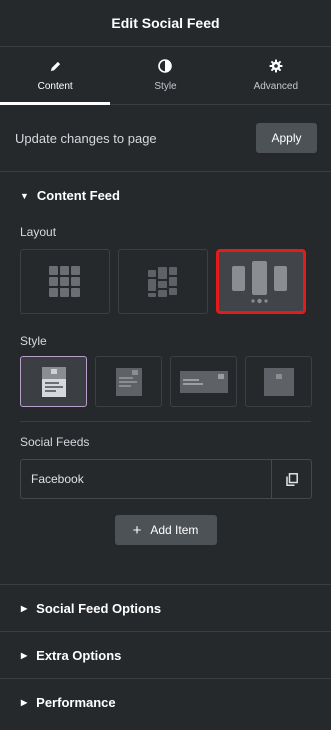  I want to click on card-image-only-icon, so click(278, 381).